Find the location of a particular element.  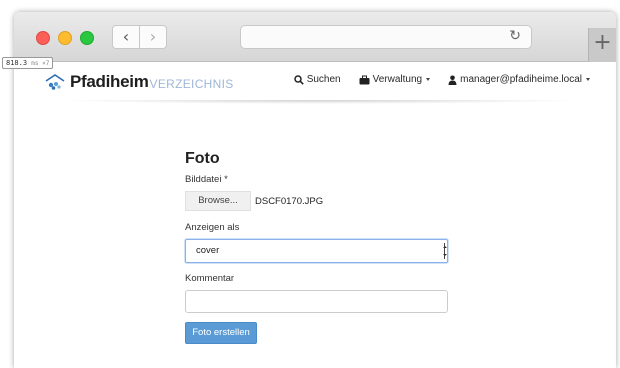

perf-value: 818.3 is located at coordinates (17, 63).